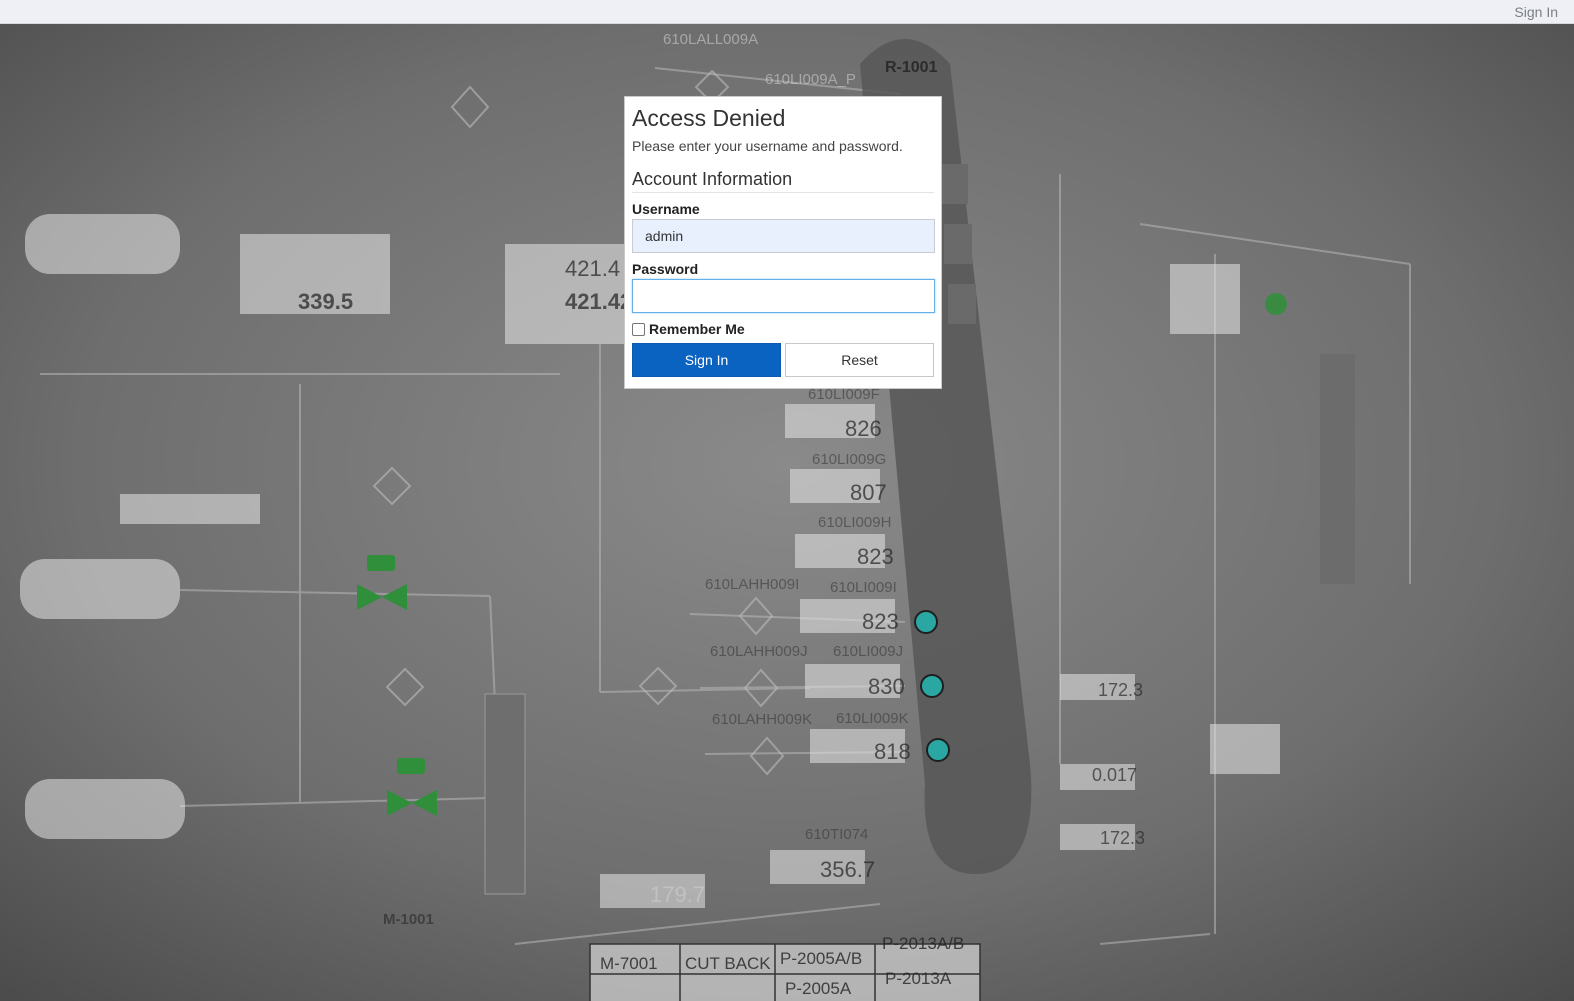 The width and height of the screenshot is (1574, 1001). I want to click on username-input, so click(783, 236).